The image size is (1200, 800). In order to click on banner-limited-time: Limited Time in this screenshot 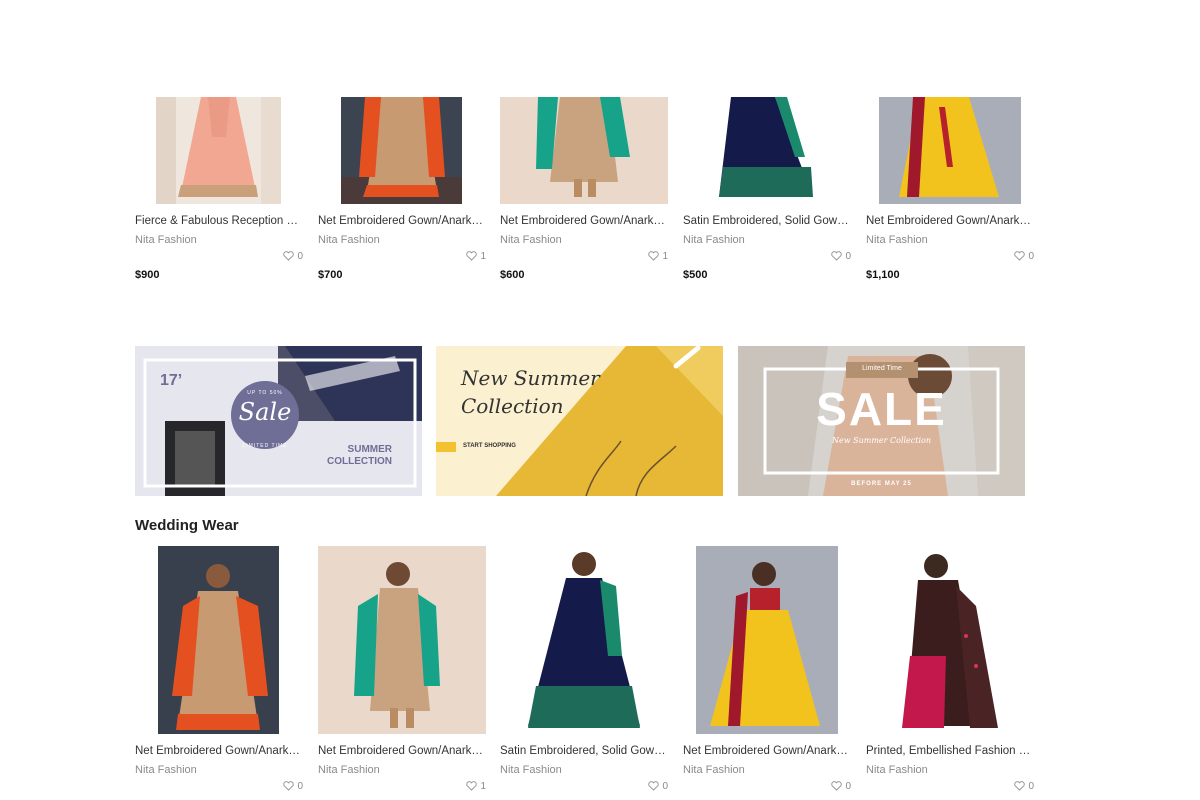, I will do `click(882, 368)`.